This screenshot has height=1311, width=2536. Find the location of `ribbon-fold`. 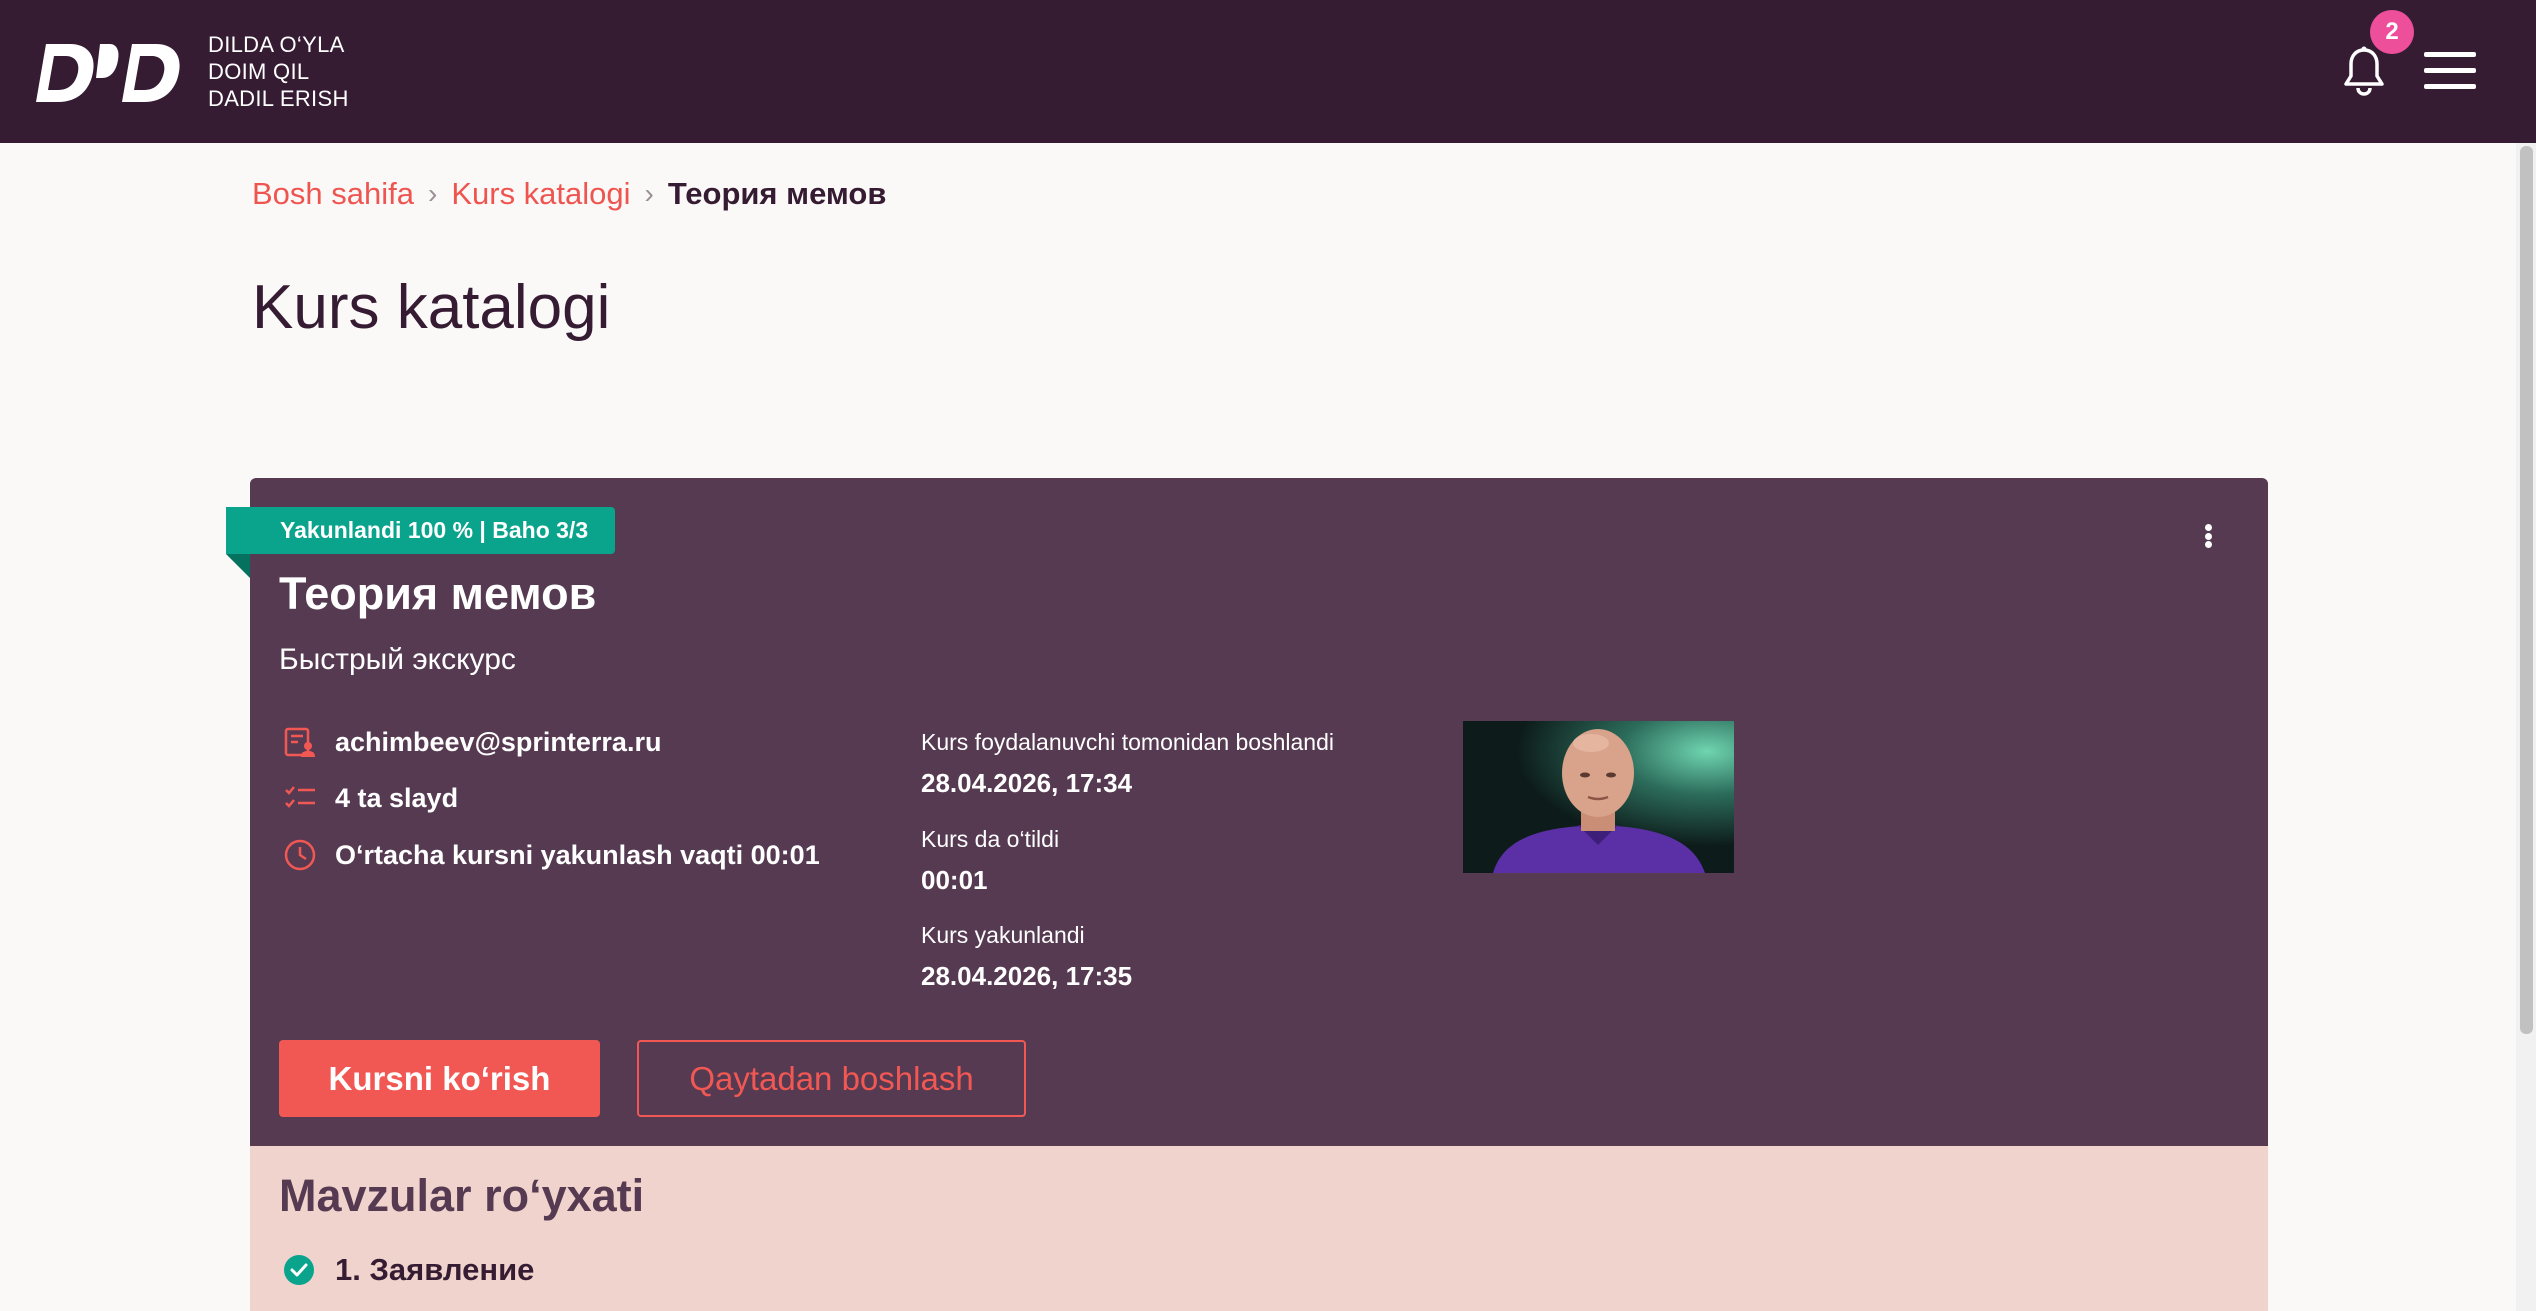

ribbon-fold is located at coordinates (238, 566).